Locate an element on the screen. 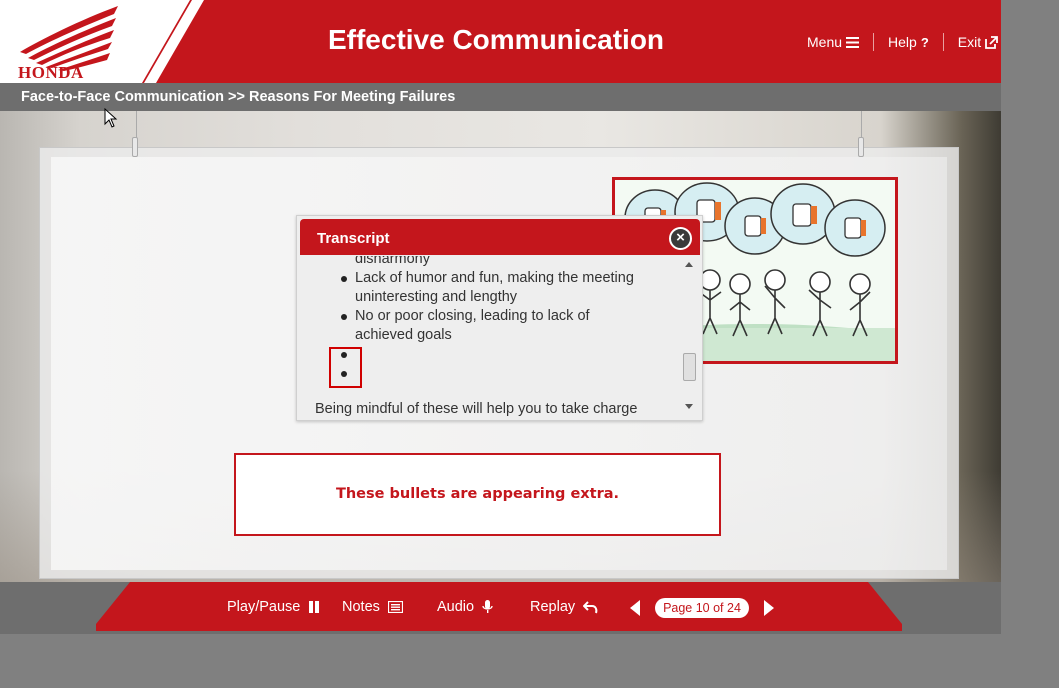  transcript-line: achieved goals is located at coordinates (403, 335).